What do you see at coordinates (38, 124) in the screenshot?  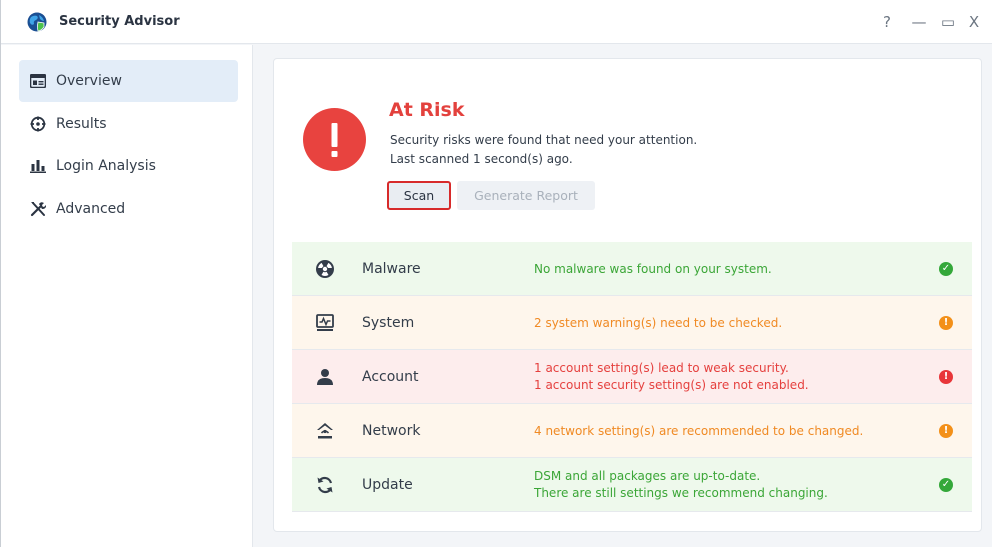 I see `results-icon` at bounding box center [38, 124].